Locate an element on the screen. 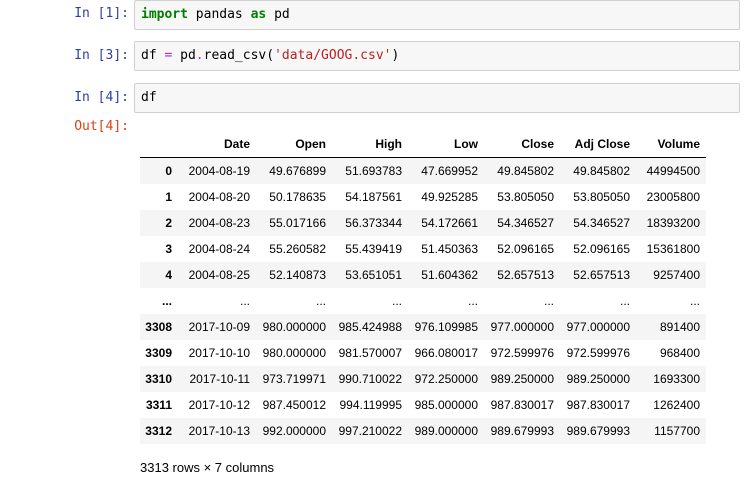  table-cell: 52.657513 is located at coordinates (601, 275).